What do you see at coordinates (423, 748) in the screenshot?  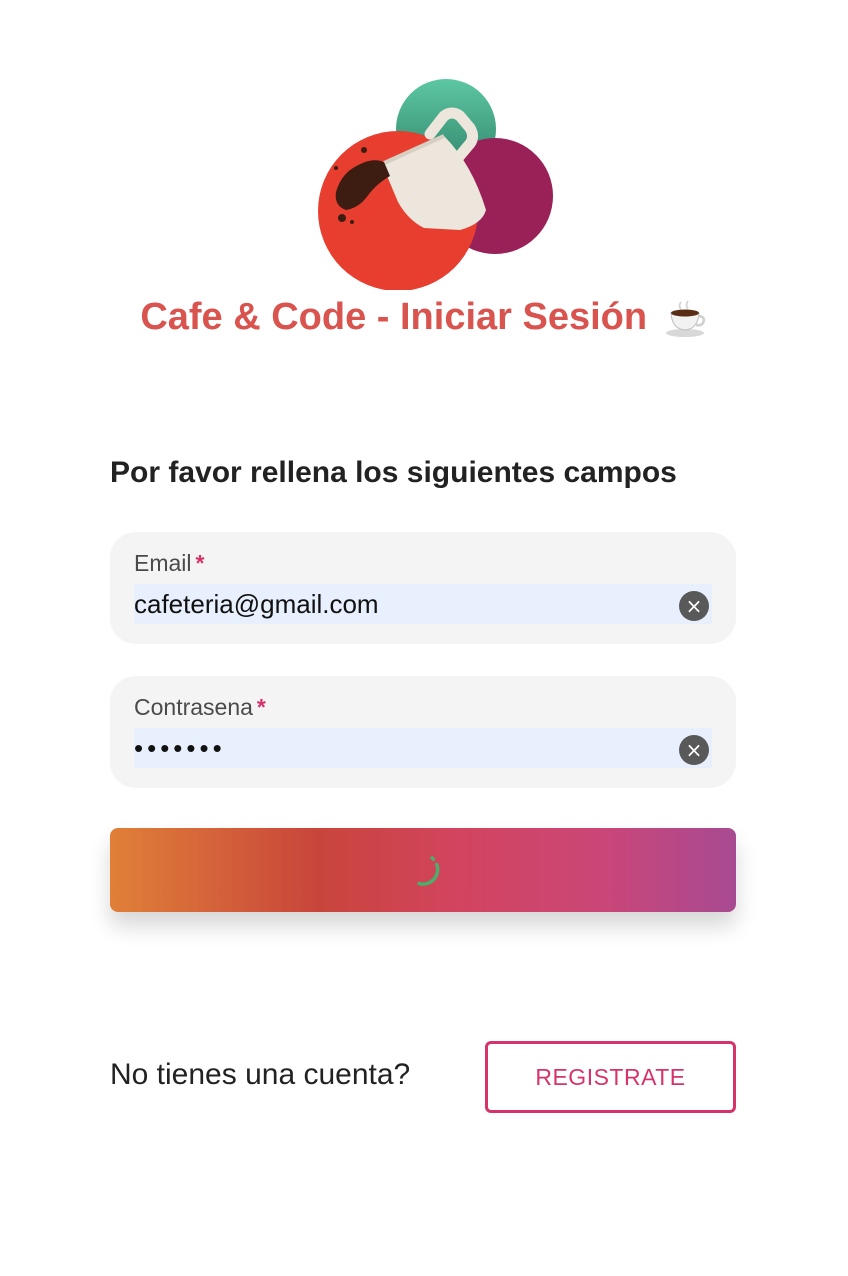 I see `password-input: •••••••` at bounding box center [423, 748].